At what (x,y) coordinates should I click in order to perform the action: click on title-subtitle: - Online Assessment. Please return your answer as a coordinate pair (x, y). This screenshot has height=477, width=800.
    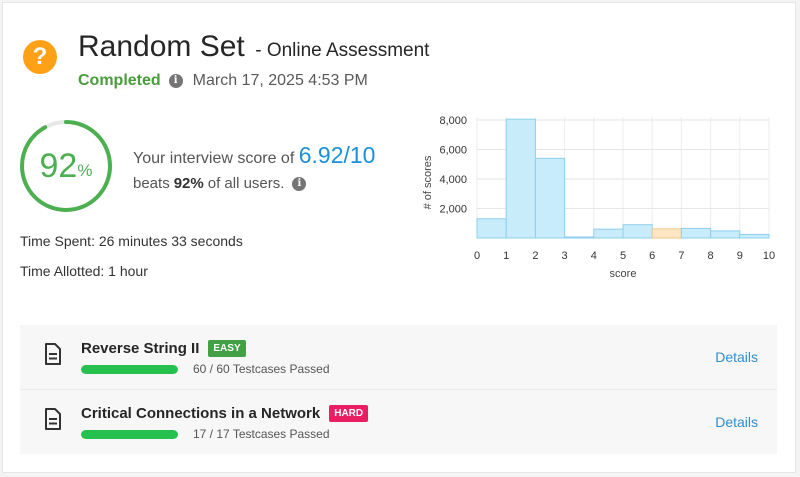
    Looking at the image, I should click on (342, 50).